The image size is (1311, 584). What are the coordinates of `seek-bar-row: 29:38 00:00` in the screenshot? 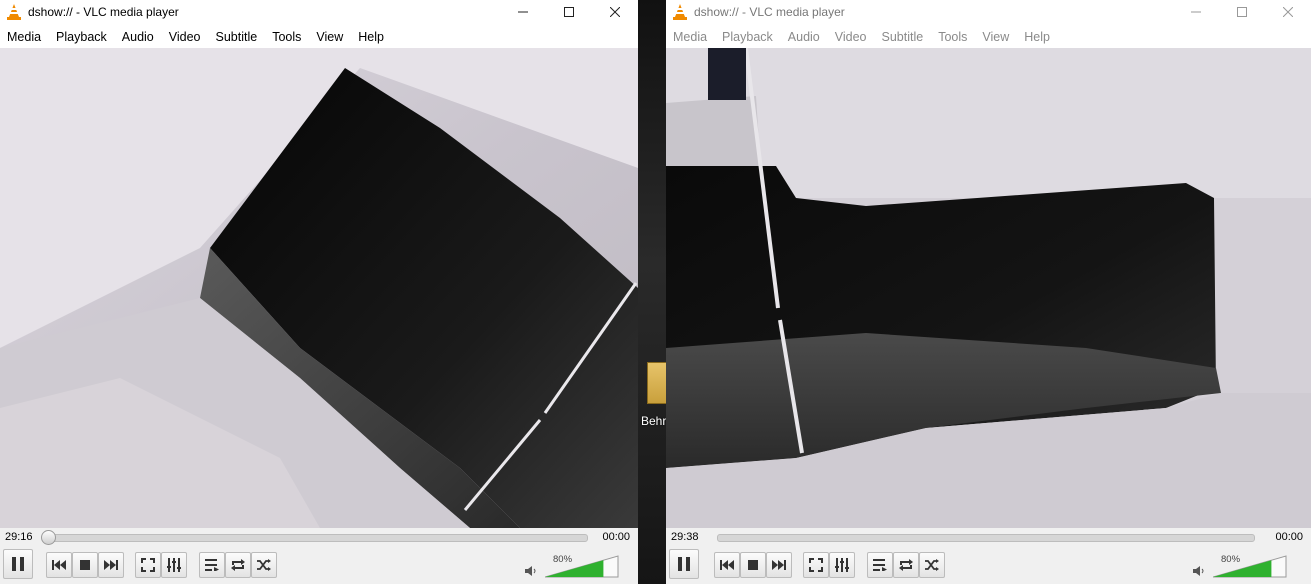 It's located at (988, 537).